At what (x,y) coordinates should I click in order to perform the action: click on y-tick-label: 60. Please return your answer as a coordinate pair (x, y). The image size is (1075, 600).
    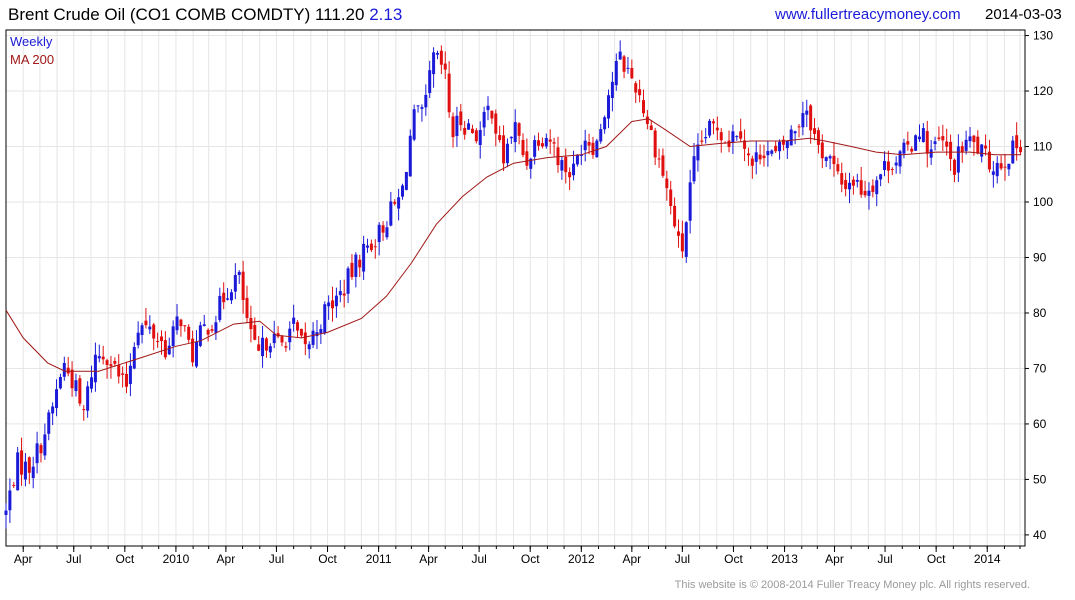
    Looking at the image, I should click on (1040, 424).